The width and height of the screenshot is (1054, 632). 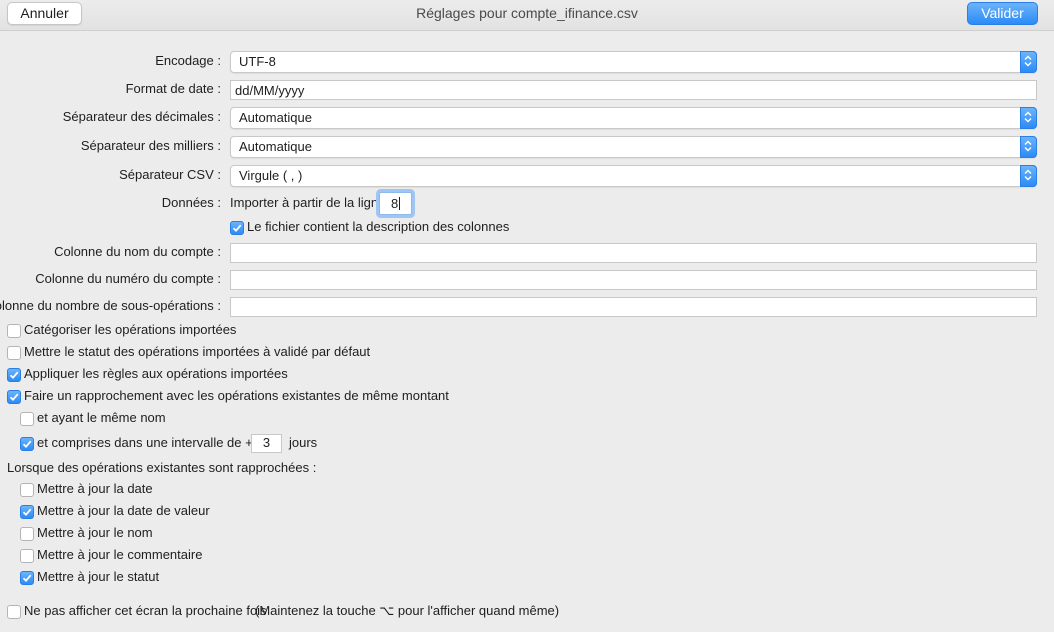 What do you see at coordinates (275, 117) in the screenshot?
I see `decimal-separator-value: Automatique` at bounding box center [275, 117].